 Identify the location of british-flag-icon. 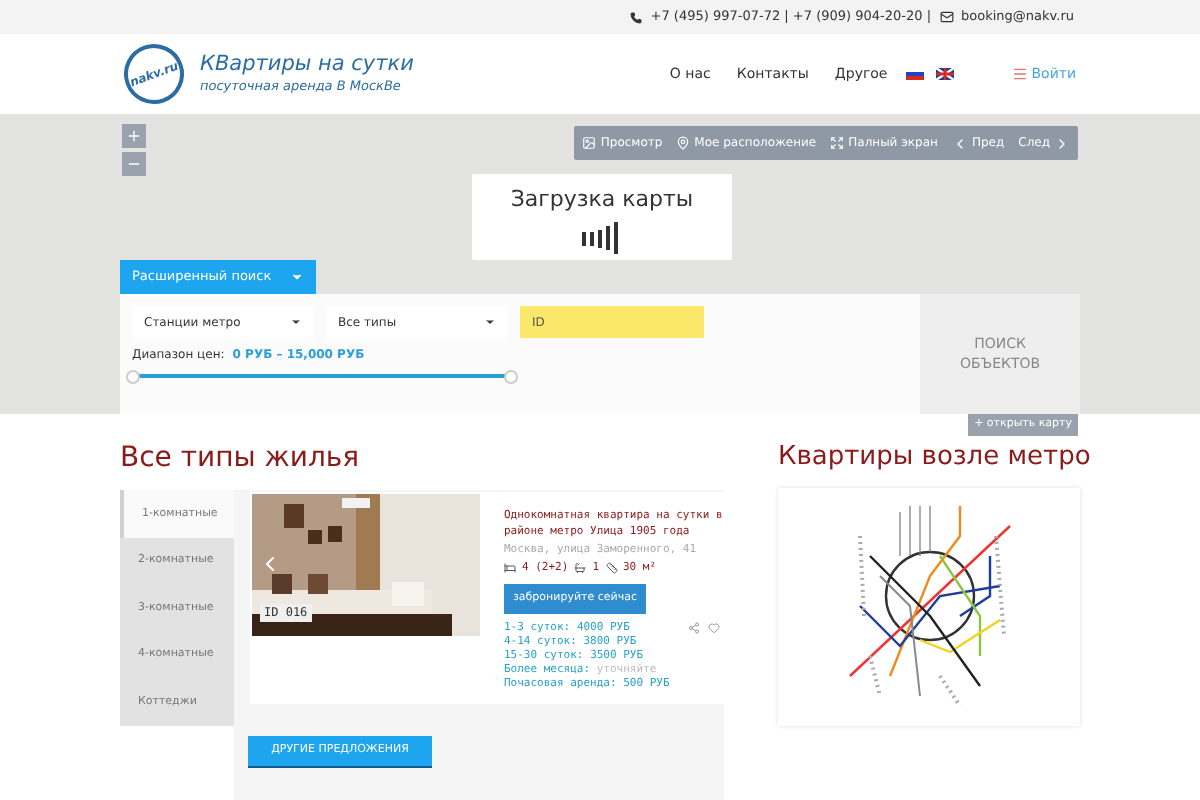
(944, 74).